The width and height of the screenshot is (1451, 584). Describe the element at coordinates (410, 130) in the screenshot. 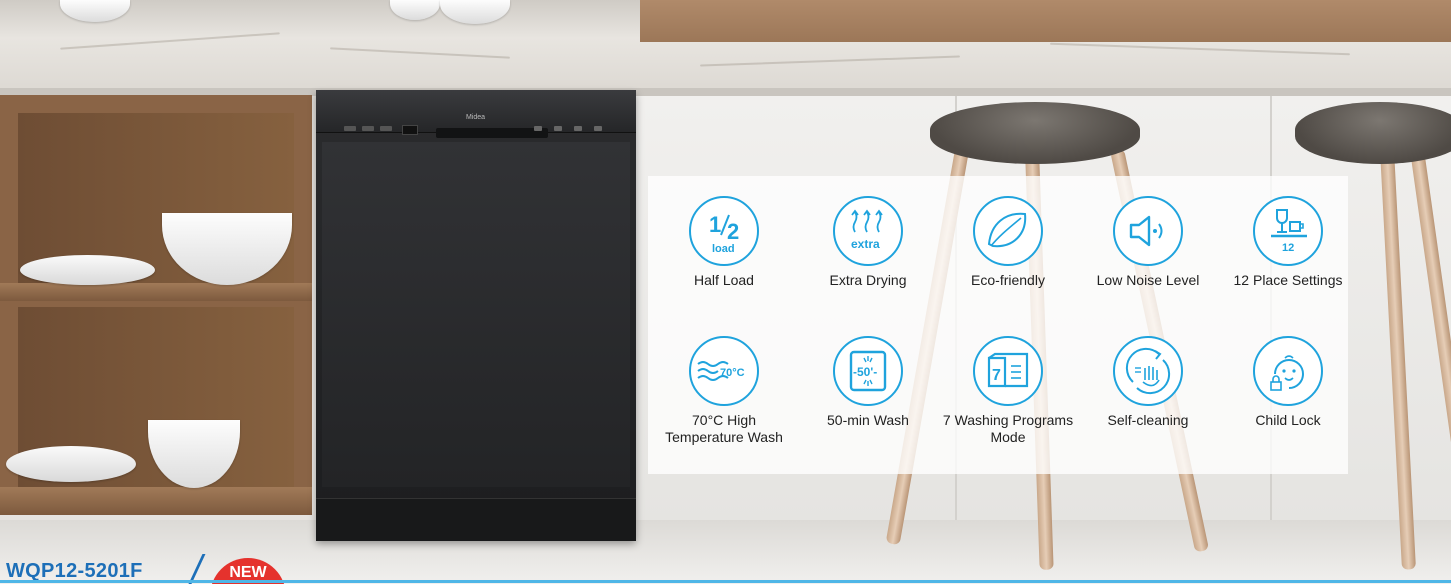

I see `control-display` at that location.